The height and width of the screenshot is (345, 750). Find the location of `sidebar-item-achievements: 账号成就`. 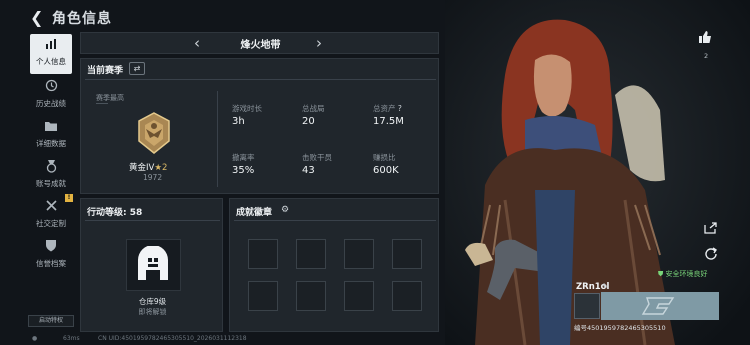

sidebar-item-achievements: 账号成就 is located at coordinates (51, 176).